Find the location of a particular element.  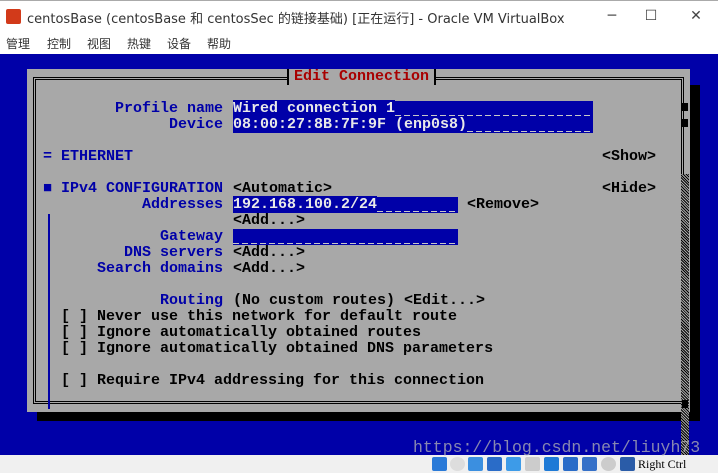

status-bar: Right Ctrl is located at coordinates (359, 464).